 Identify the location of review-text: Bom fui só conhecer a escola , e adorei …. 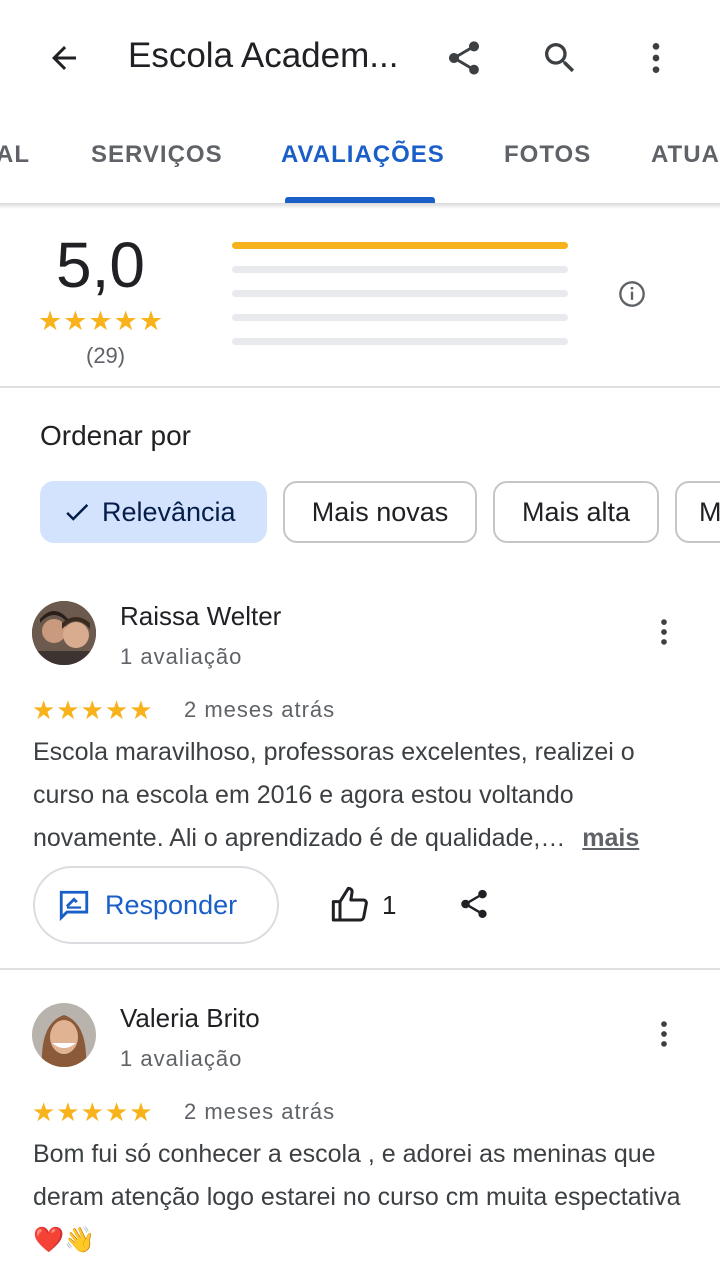
(357, 1197).